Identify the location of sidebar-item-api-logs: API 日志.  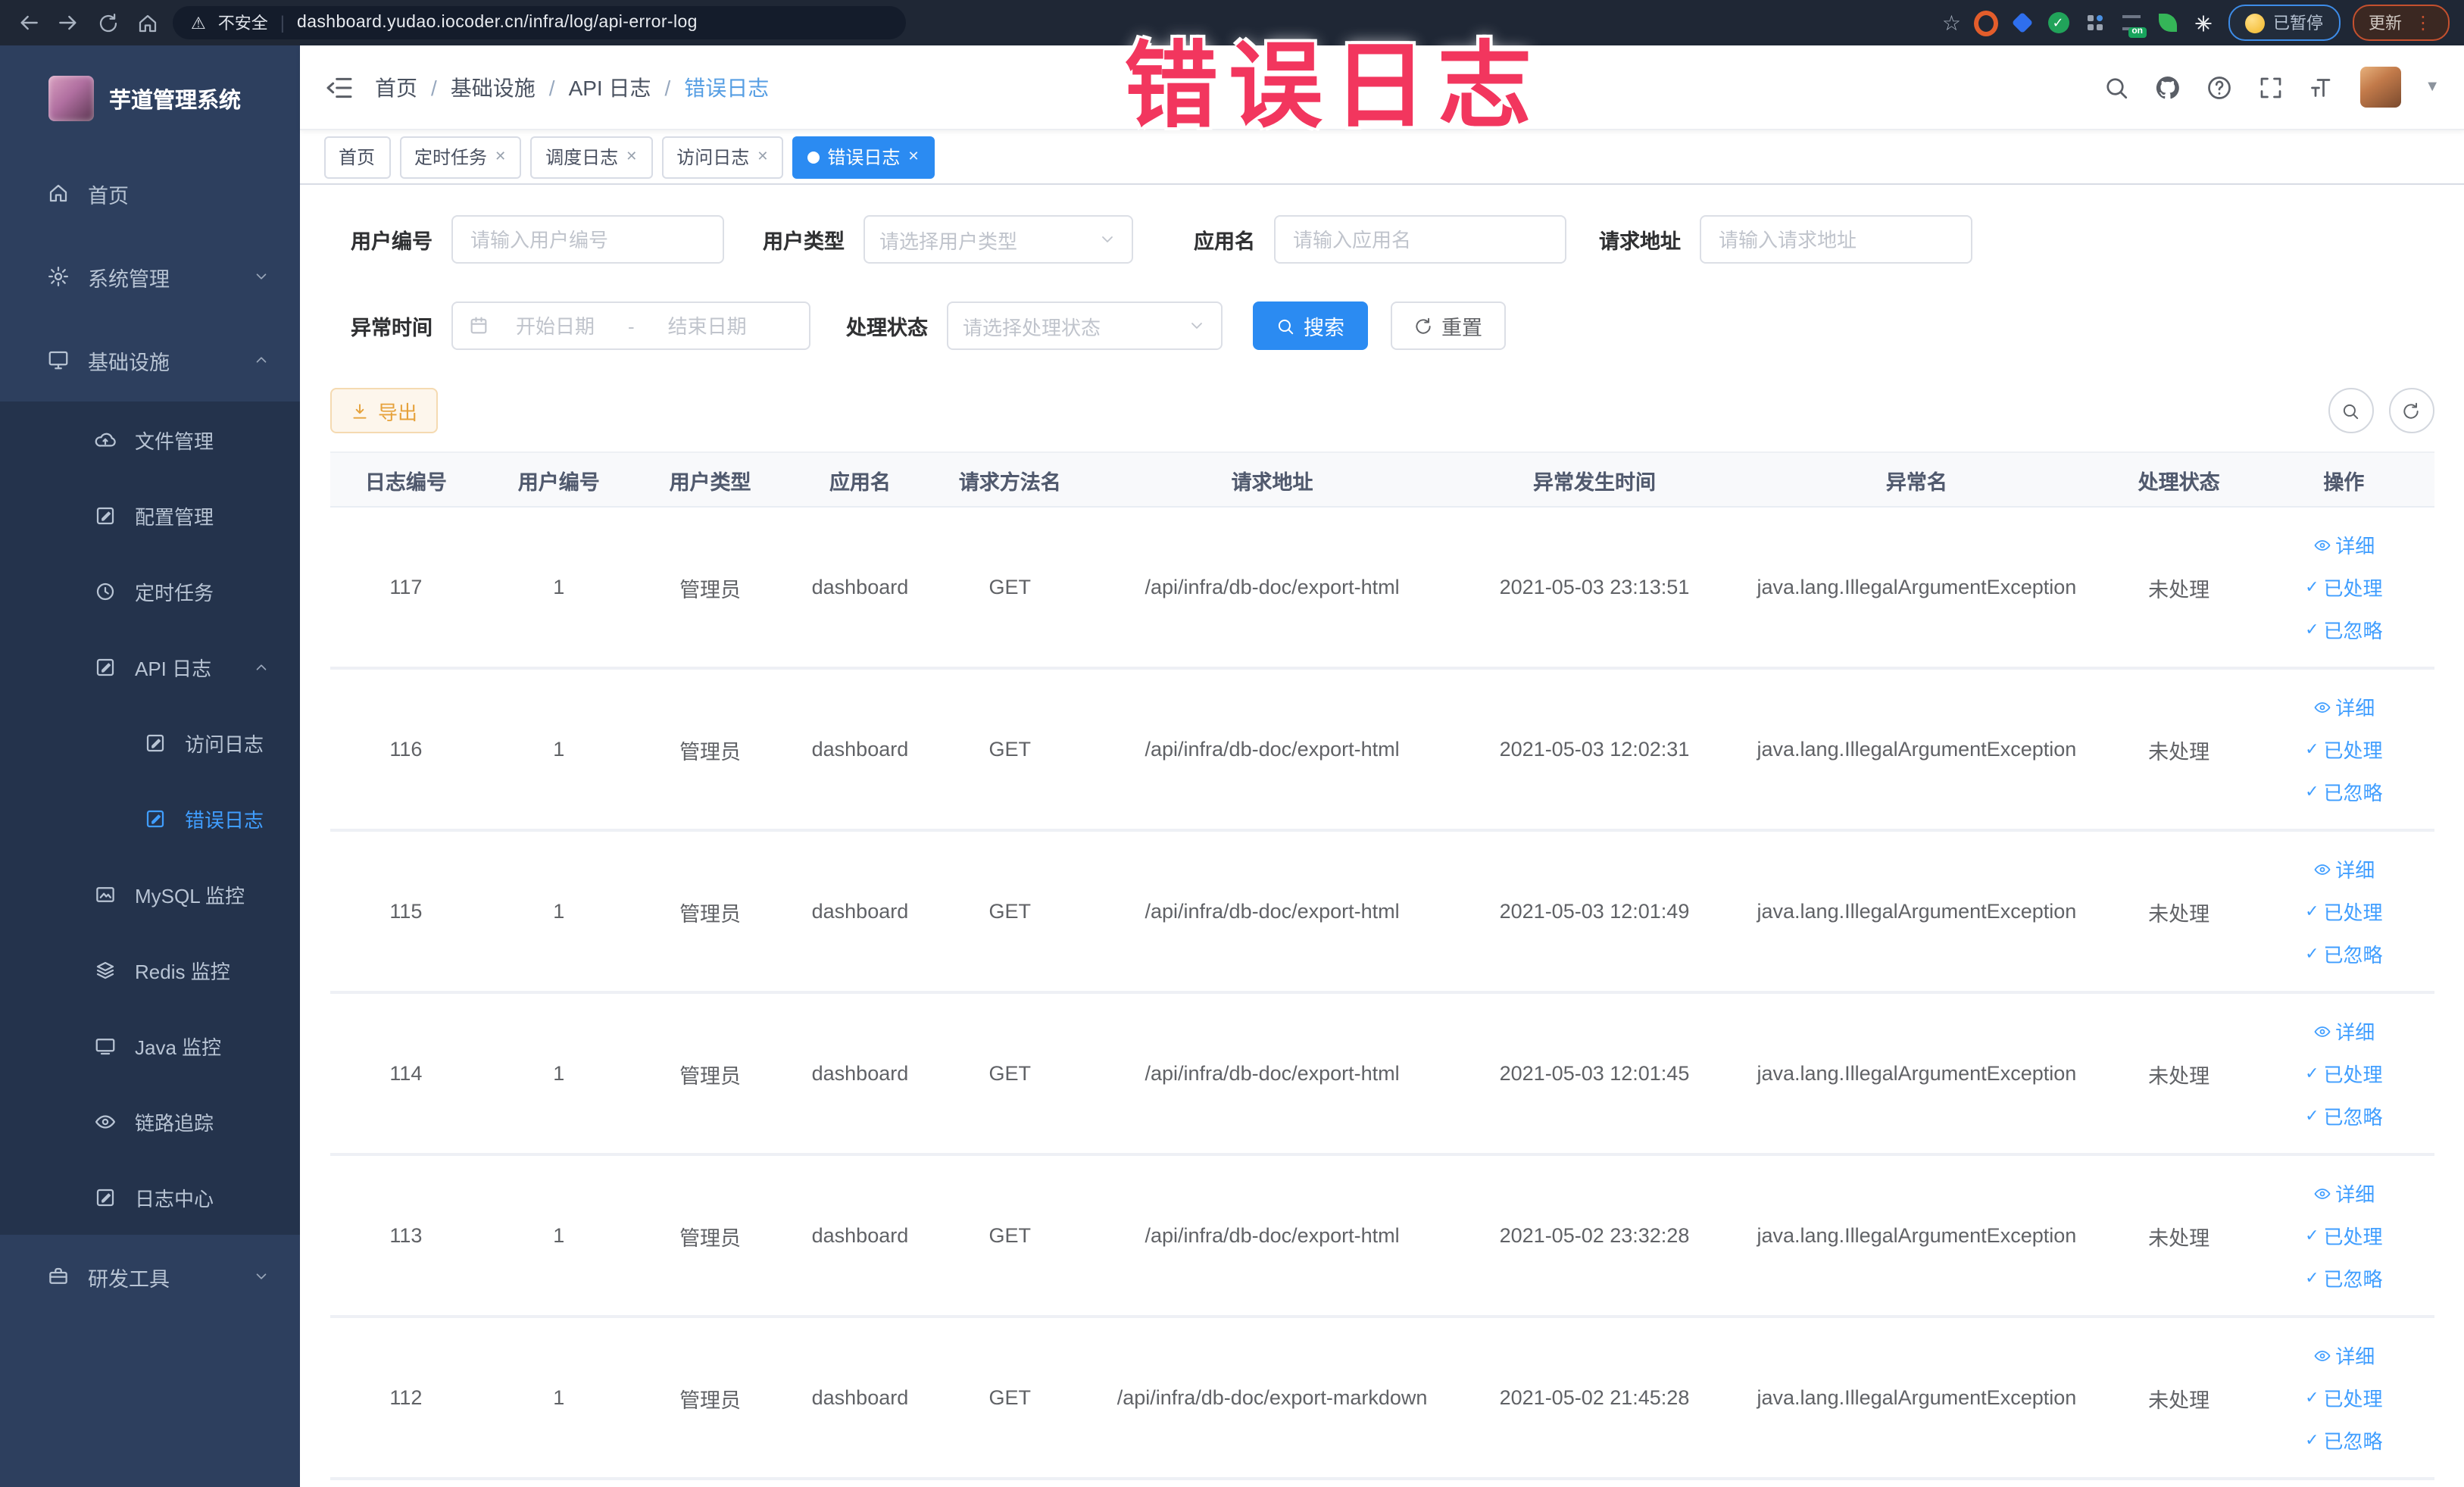
(149, 666).